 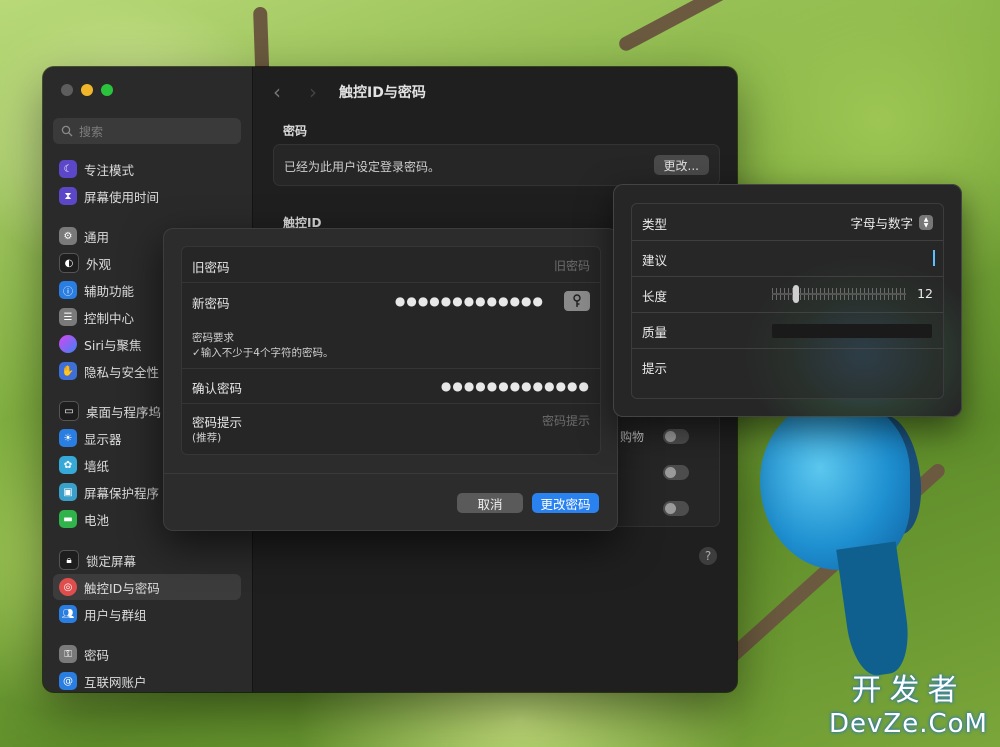 I want to click on fingerprint-icon: ◎, so click(x=68, y=587).